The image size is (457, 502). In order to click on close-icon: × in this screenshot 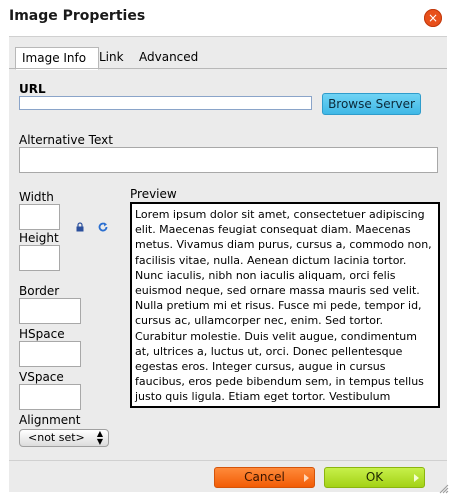, I will do `click(433, 18)`.